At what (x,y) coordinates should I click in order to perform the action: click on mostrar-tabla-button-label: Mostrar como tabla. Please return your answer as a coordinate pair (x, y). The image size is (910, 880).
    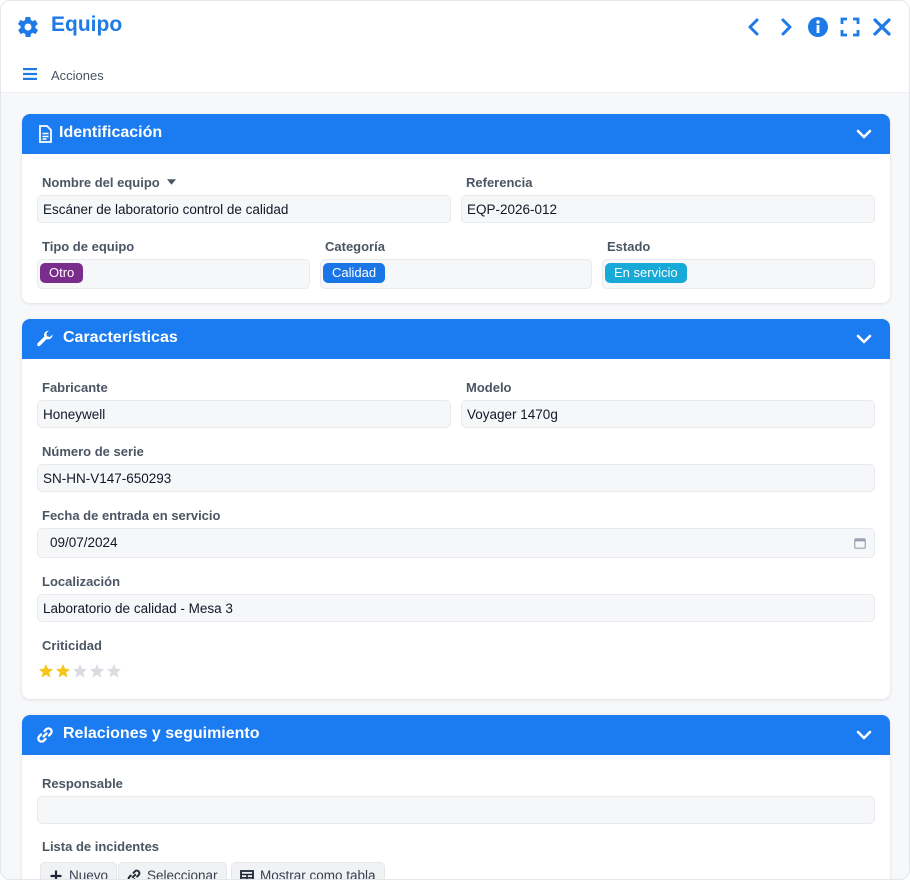
    Looking at the image, I should click on (318, 874).